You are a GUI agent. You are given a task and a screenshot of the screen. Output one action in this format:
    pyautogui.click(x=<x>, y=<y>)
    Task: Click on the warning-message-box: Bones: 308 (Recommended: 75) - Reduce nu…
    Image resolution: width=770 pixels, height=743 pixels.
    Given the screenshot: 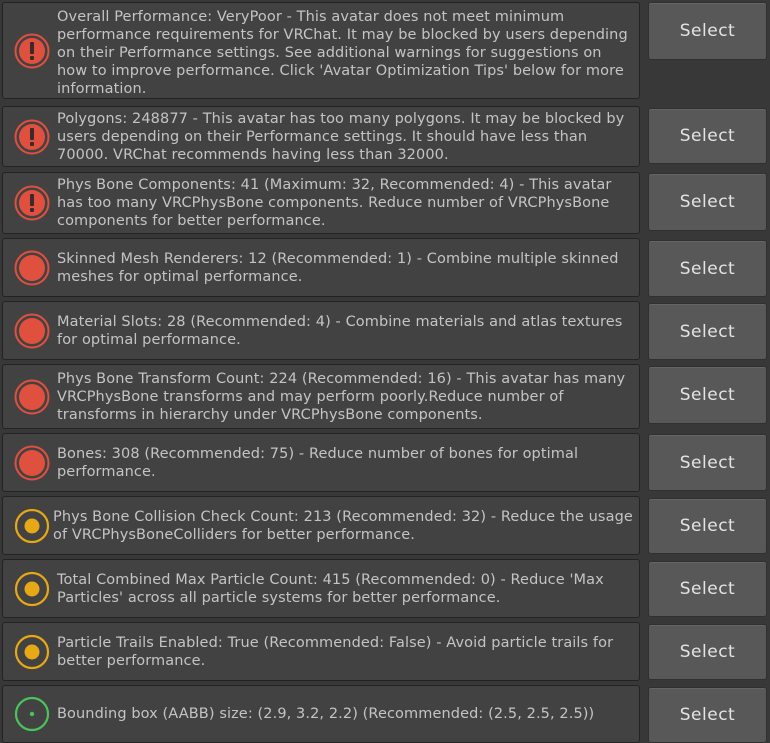 What is the action you would take?
    pyautogui.click(x=321, y=462)
    